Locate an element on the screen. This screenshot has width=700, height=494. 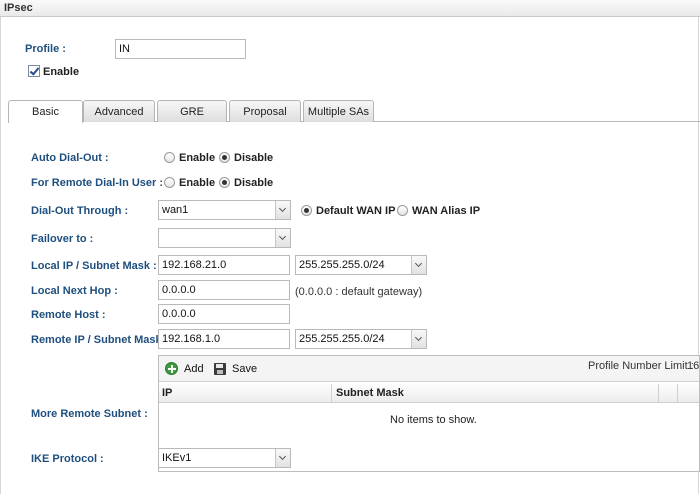
failover-select is located at coordinates (224, 238).